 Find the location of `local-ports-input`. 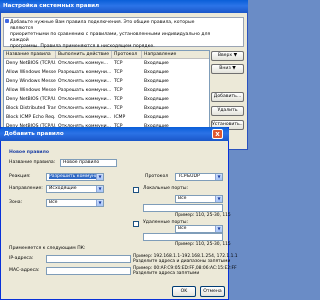

local-ports-input is located at coordinates (183, 208).